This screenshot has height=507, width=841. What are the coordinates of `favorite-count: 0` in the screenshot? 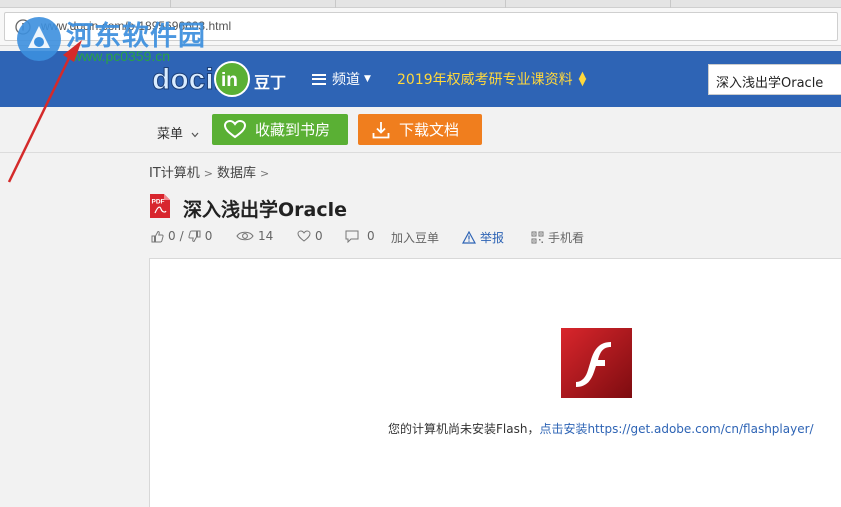 It's located at (310, 236).